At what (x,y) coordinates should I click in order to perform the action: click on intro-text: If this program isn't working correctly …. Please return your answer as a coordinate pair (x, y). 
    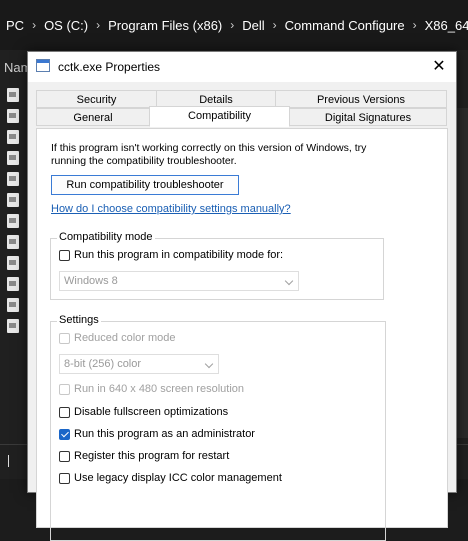
    Looking at the image, I should click on (209, 154).